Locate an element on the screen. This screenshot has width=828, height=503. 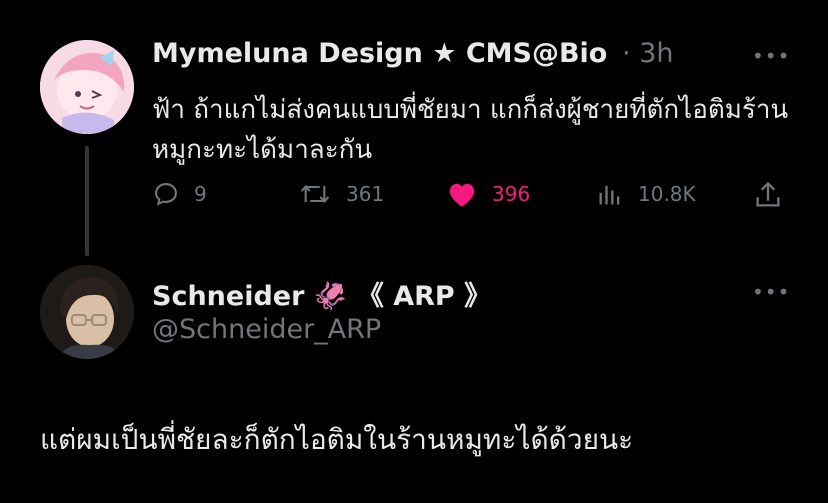
repost-count: 361 is located at coordinates (365, 194).